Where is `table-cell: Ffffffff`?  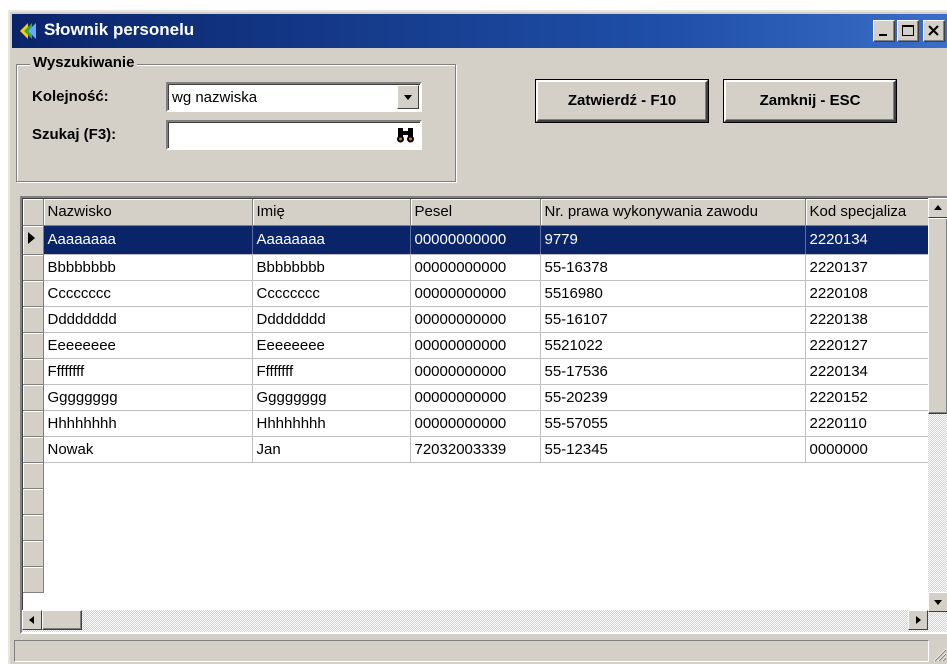 table-cell: Ffffffff is located at coordinates (148, 371).